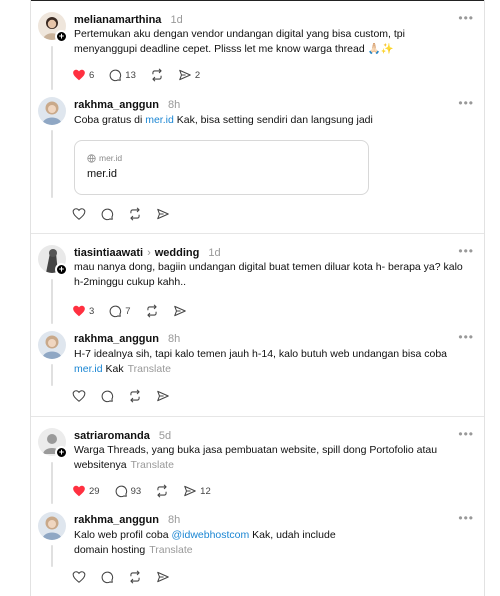 Image resolution: width=500 pixels, height=596 pixels. What do you see at coordinates (117, 20) in the screenshot?
I see `username: melianamarthina` at bounding box center [117, 20].